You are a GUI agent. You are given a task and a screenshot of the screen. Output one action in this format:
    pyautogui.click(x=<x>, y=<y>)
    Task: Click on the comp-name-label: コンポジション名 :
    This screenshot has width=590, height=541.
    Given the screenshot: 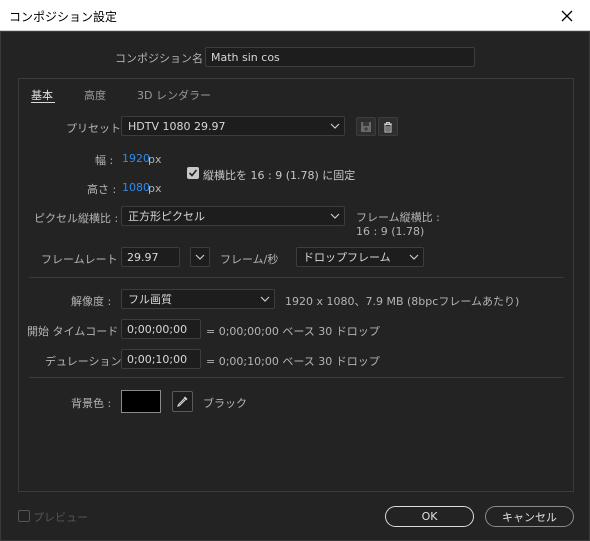 What is the action you would take?
    pyautogui.click(x=163, y=58)
    